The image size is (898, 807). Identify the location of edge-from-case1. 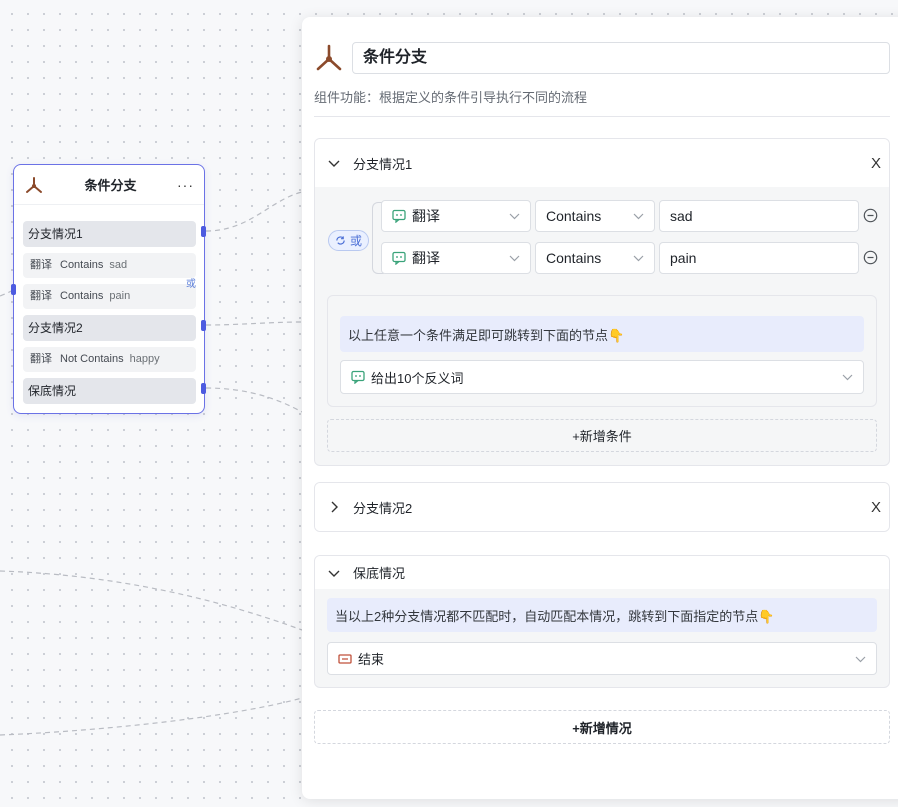
(254, 211).